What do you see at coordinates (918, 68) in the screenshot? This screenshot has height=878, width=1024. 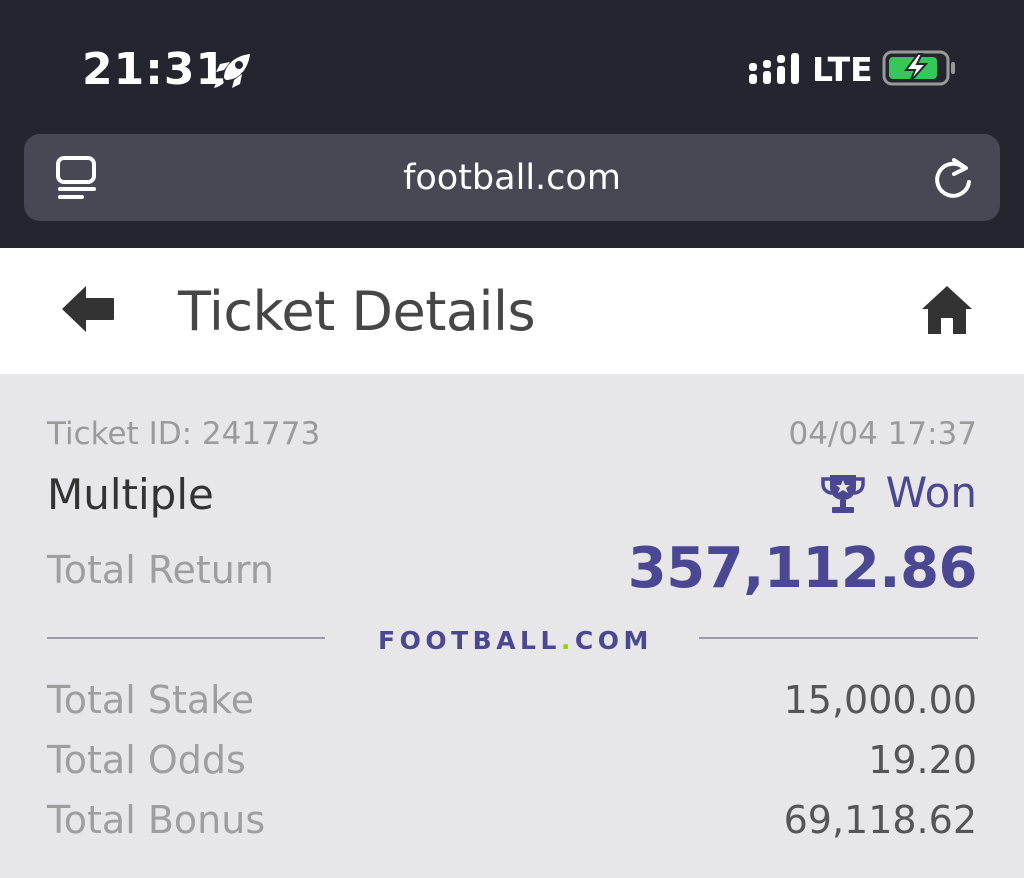 I see `battery-charging-icon` at bounding box center [918, 68].